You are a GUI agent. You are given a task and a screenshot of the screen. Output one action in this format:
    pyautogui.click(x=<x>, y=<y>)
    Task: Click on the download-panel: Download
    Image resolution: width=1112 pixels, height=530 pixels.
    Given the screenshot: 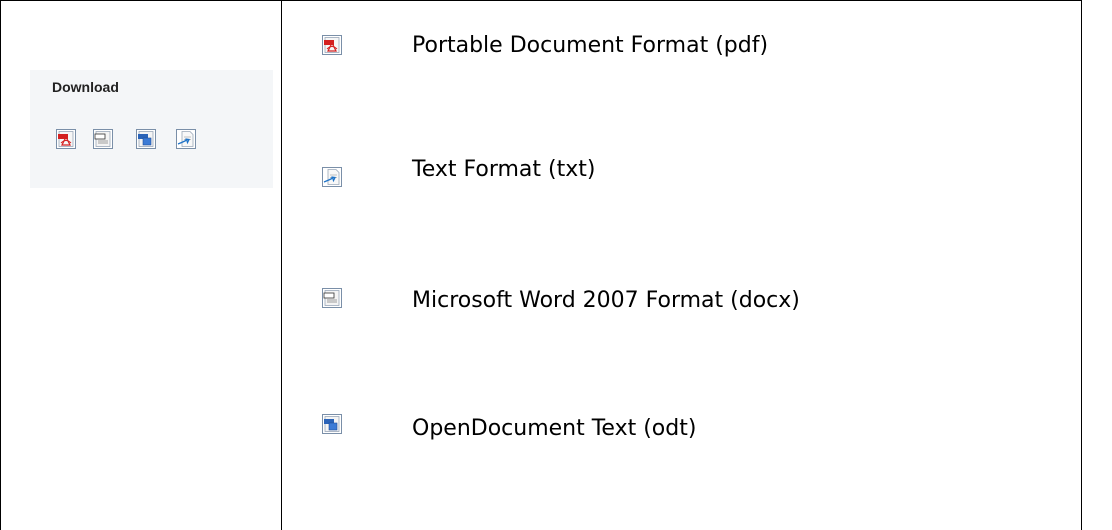 What is the action you would take?
    pyautogui.click(x=151, y=129)
    